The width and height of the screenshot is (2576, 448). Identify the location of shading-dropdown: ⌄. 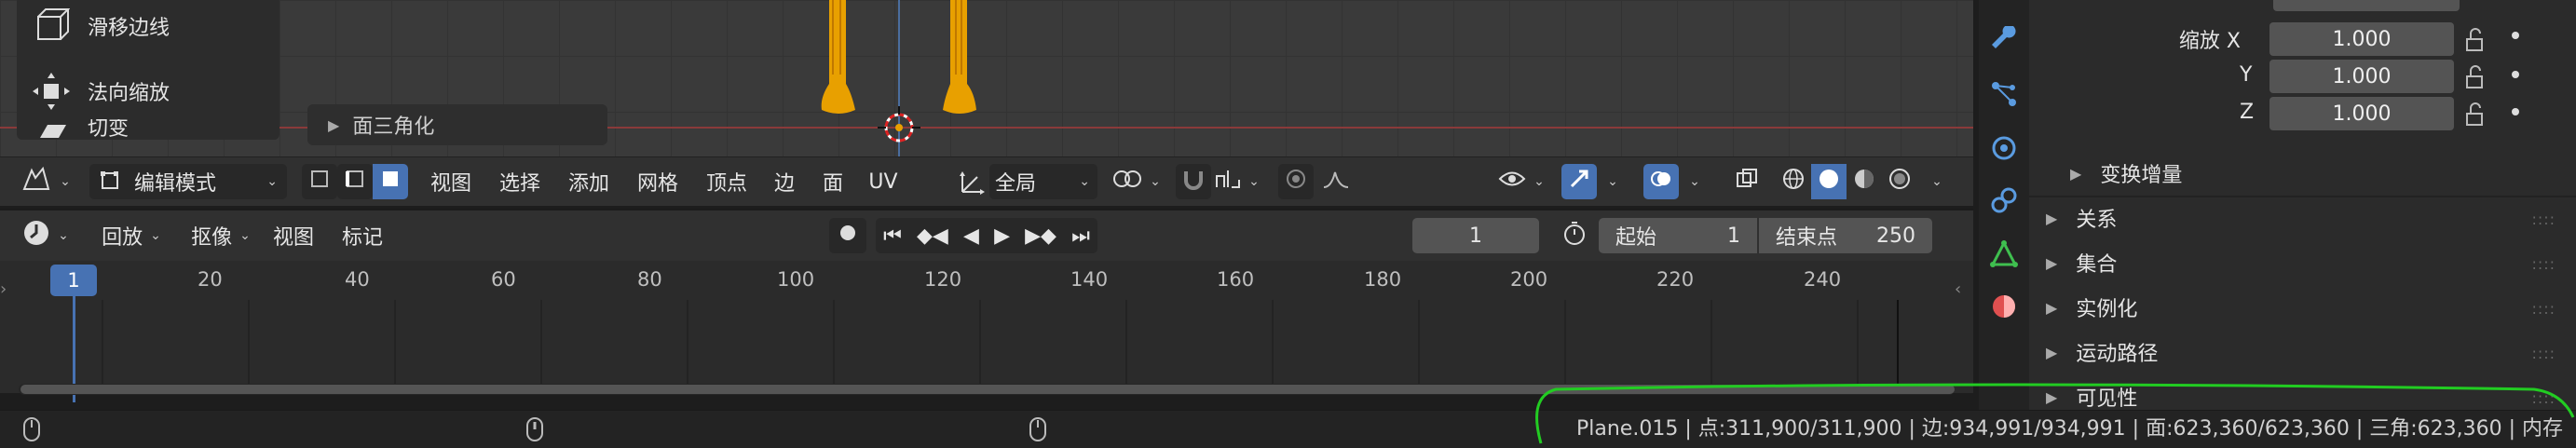
(1937, 181).